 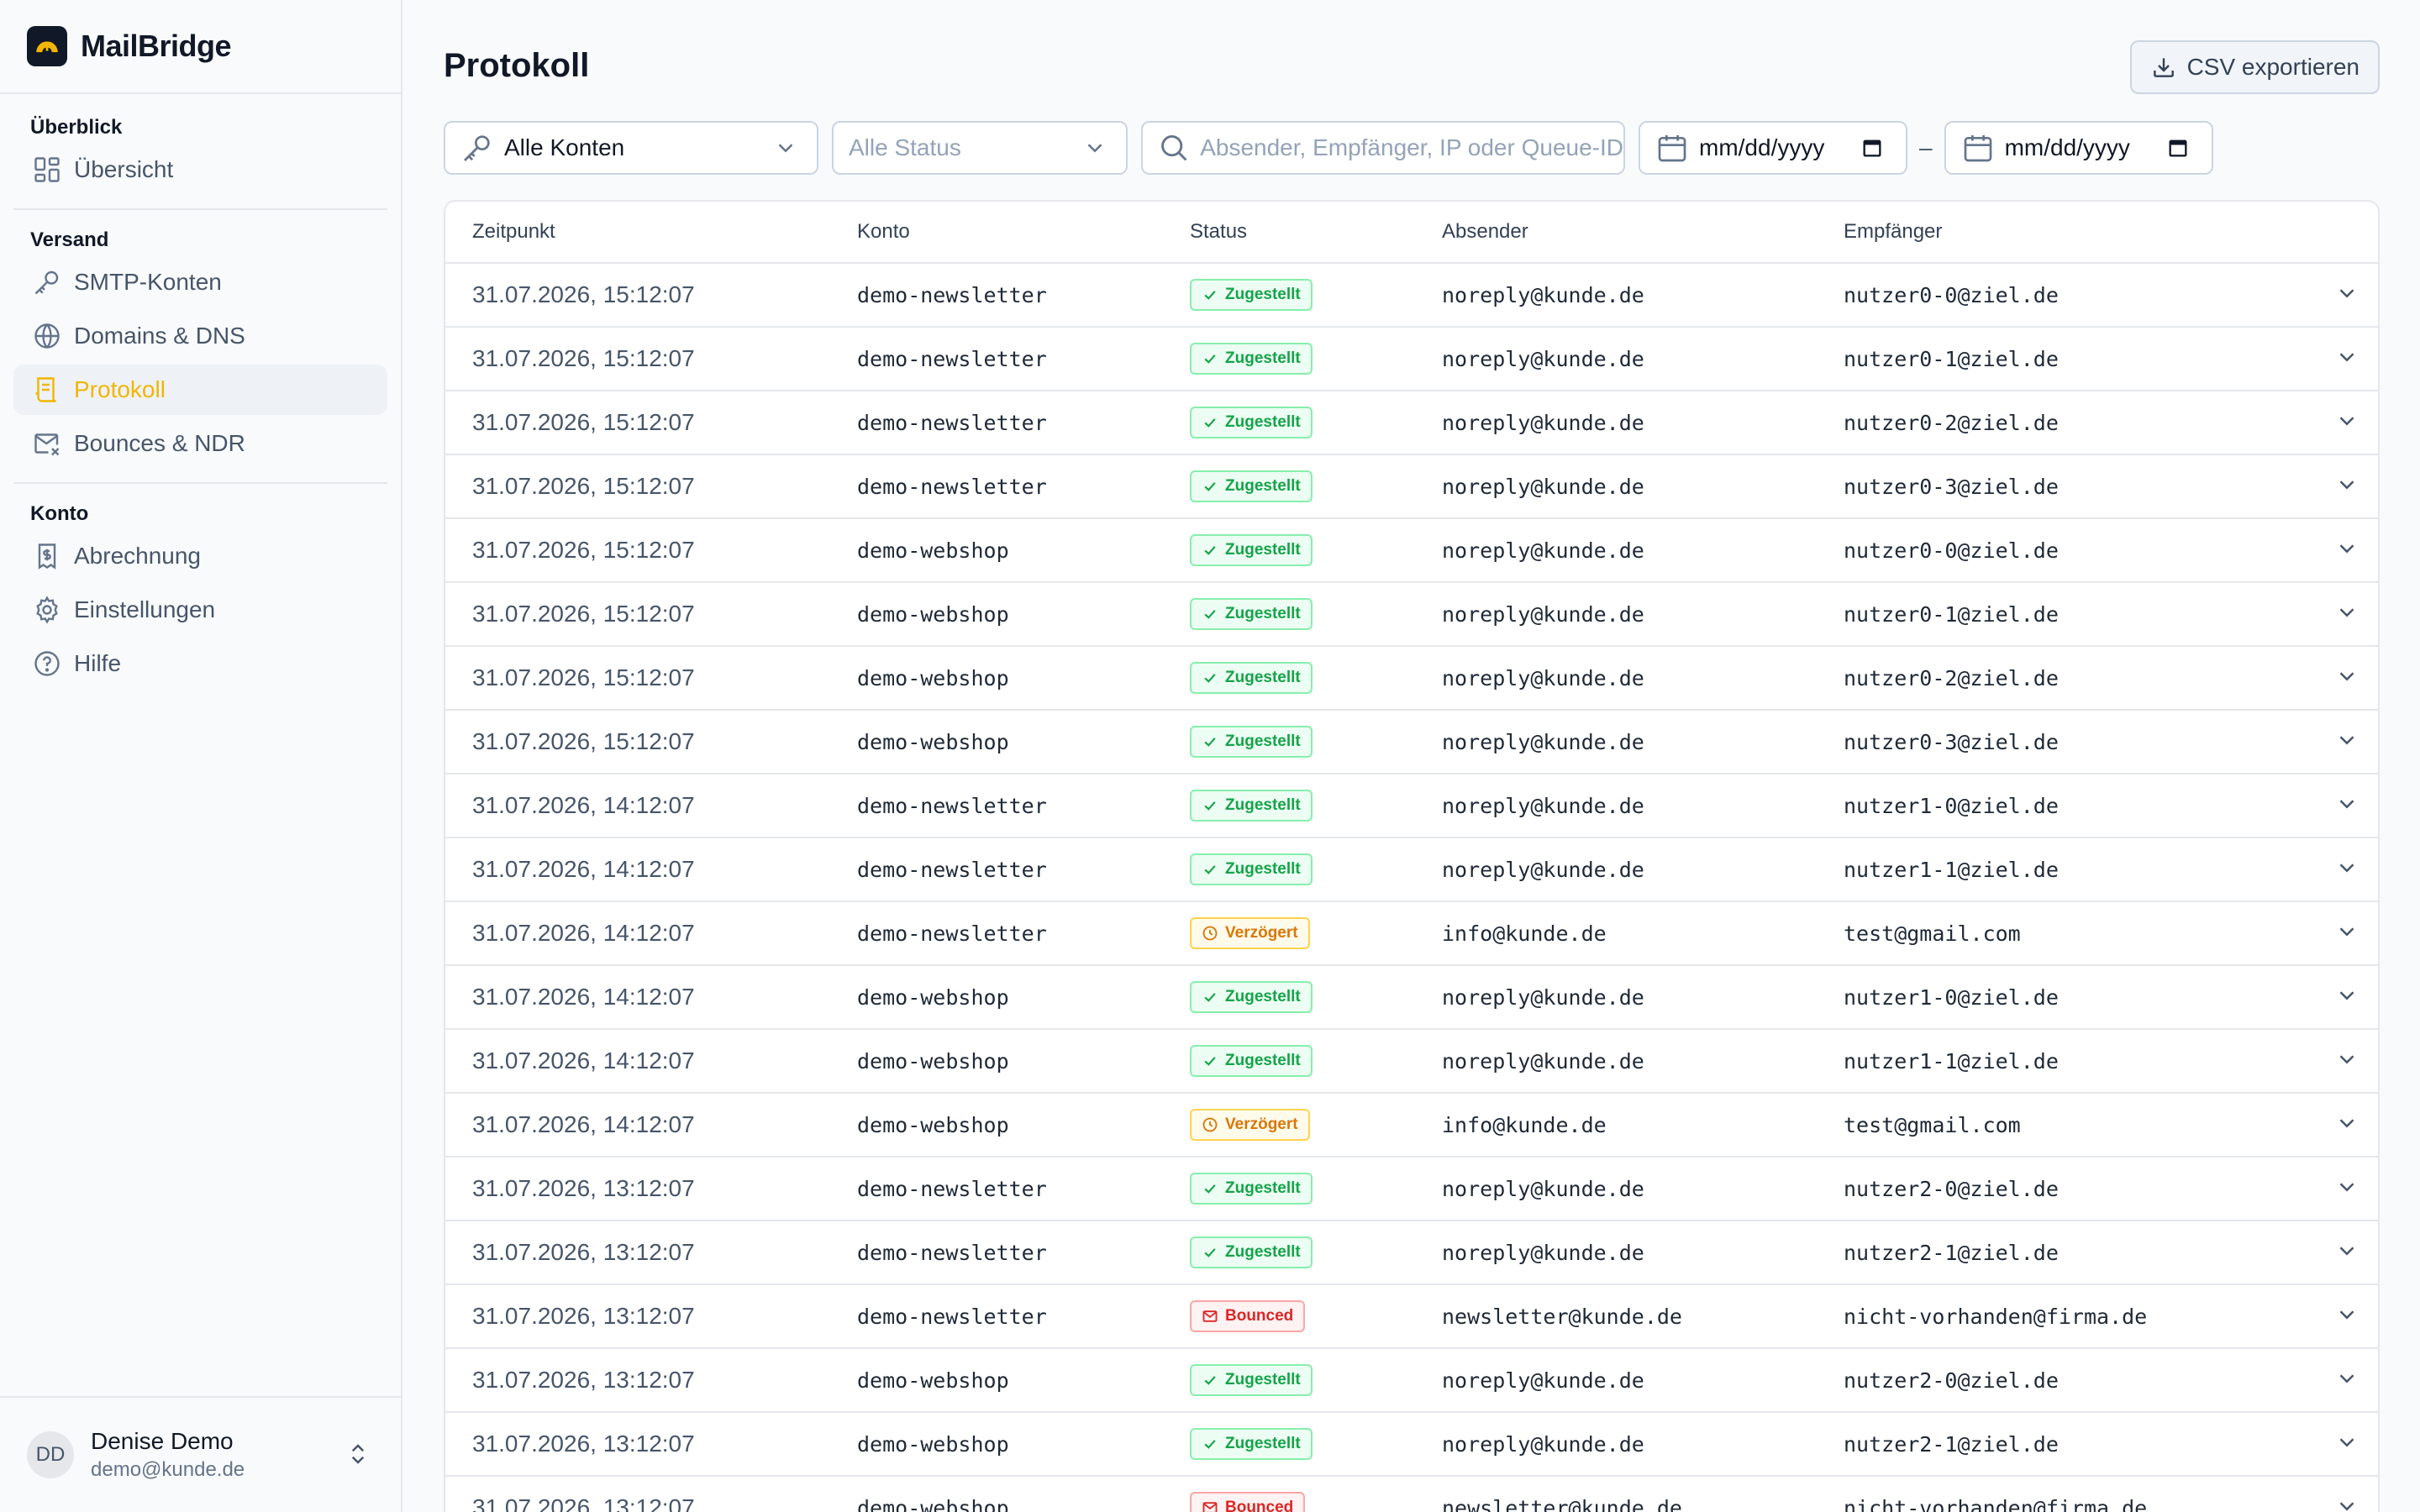 I want to click on sidebar-item-overview: Übersicht, so click(x=200, y=169).